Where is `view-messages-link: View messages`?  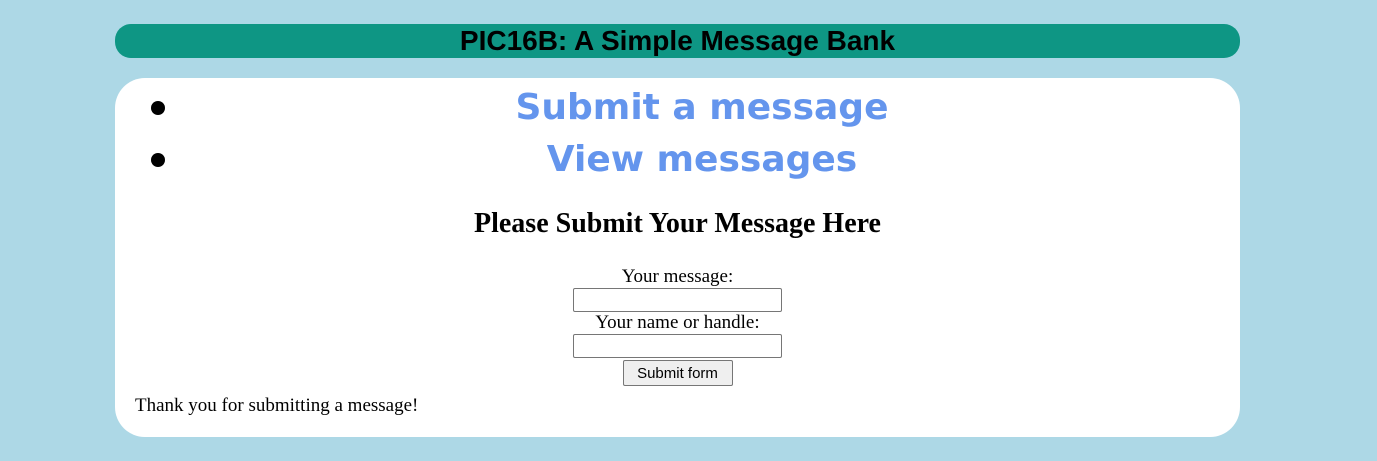
view-messages-link: View messages is located at coordinates (702, 160).